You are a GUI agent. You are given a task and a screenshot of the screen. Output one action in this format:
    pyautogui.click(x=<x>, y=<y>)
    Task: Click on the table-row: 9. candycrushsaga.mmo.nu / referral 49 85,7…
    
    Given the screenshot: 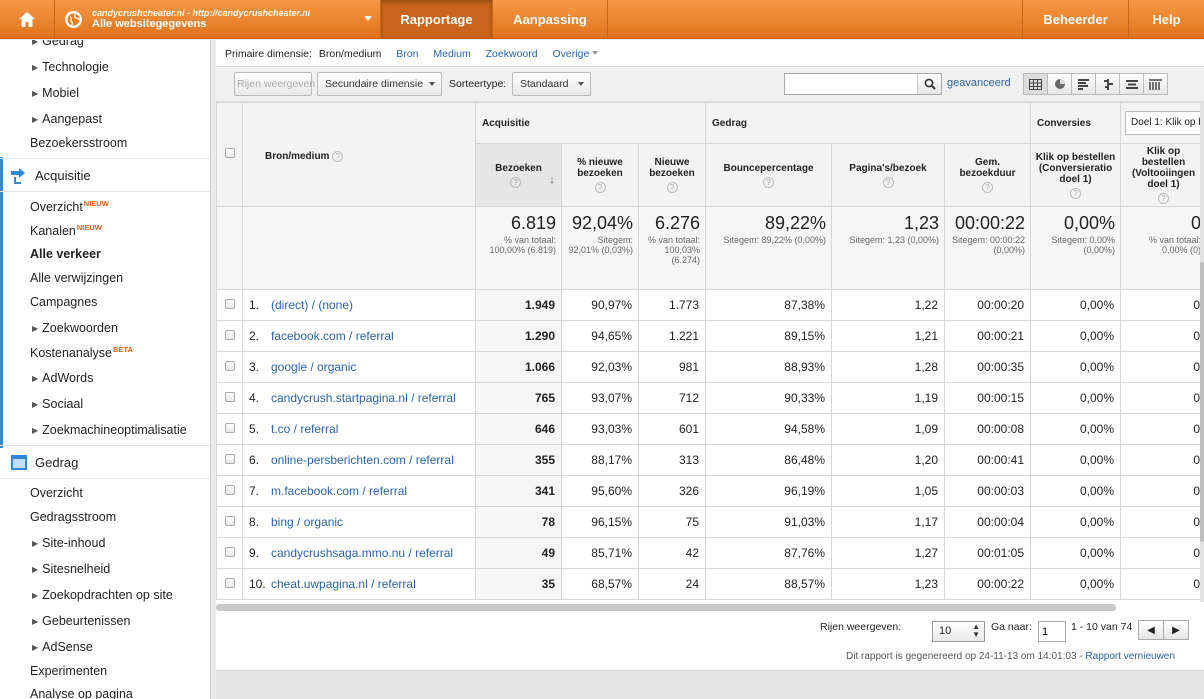 What is the action you would take?
    pyautogui.click(x=710, y=553)
    